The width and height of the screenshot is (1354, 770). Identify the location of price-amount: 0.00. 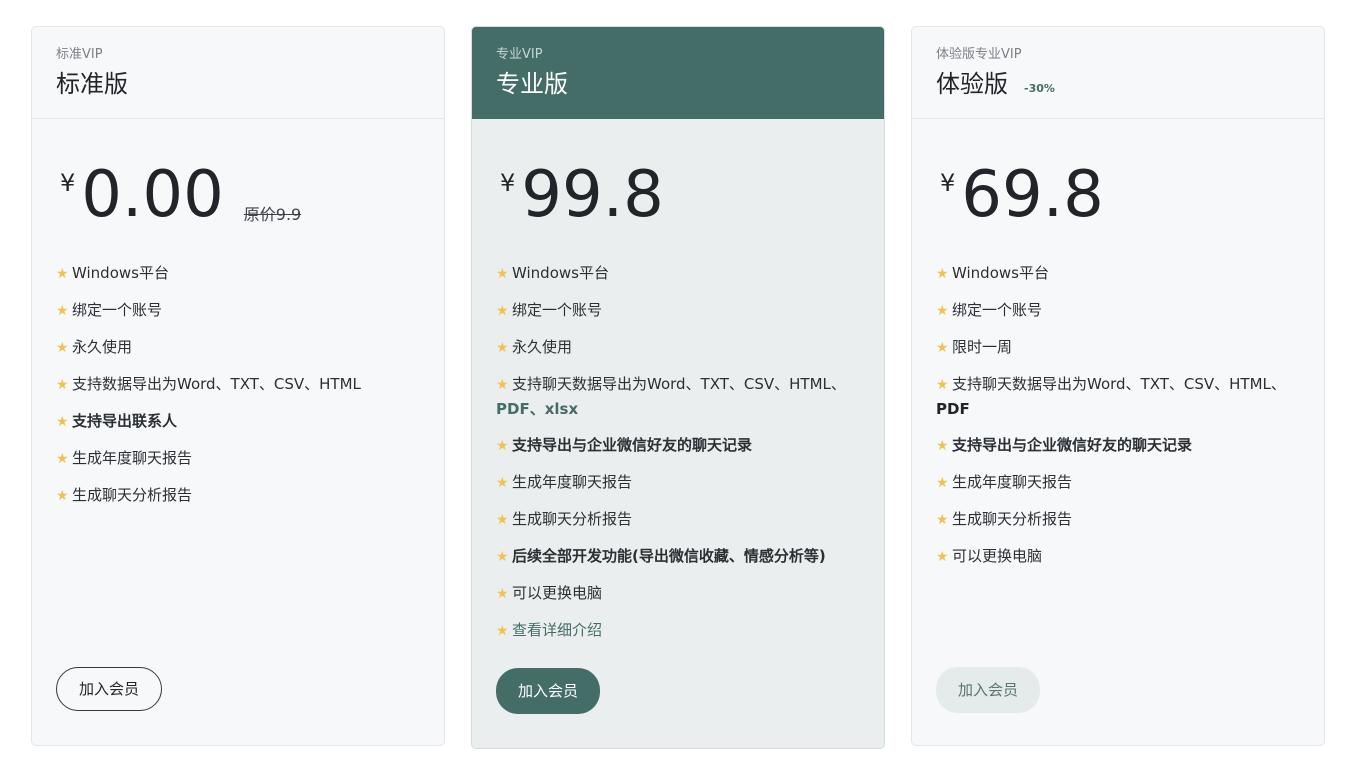
(152, 195).